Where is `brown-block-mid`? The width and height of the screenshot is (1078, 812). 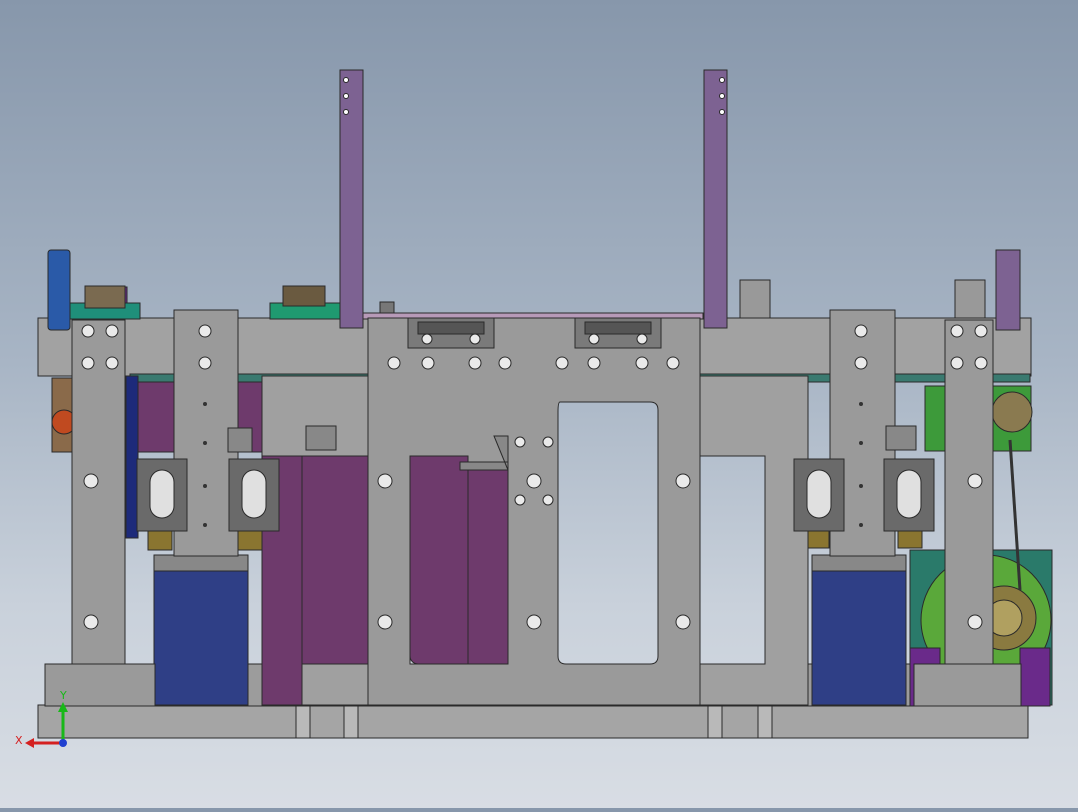 brown-block-mid is located at coordinates (304, 296).